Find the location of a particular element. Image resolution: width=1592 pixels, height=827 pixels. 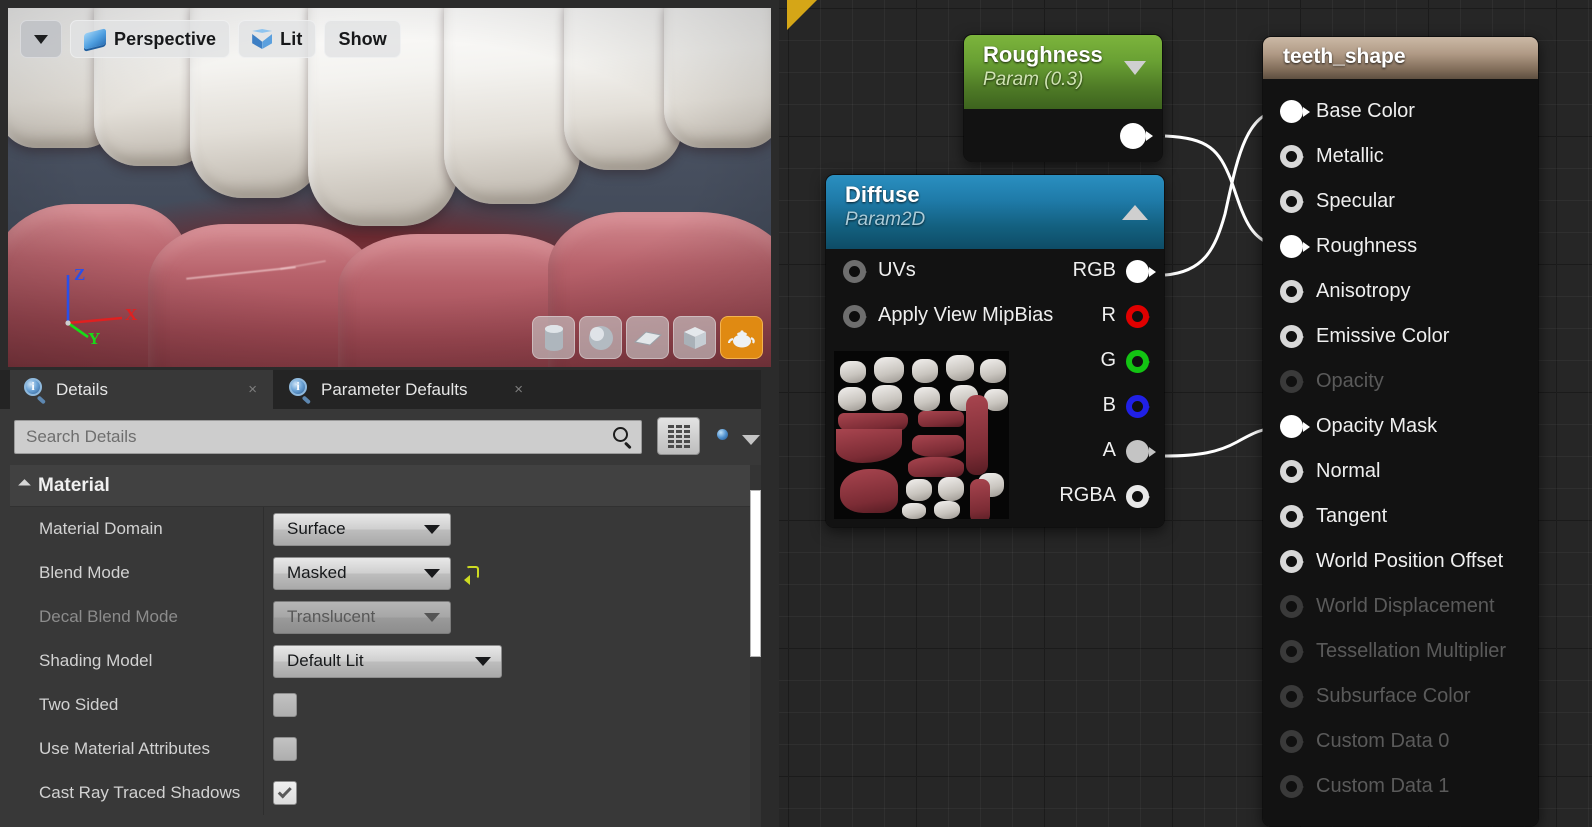

diffuse-input-label-apply-view-mipbias: Apply View MipBias is located at coordinates (966, 315).